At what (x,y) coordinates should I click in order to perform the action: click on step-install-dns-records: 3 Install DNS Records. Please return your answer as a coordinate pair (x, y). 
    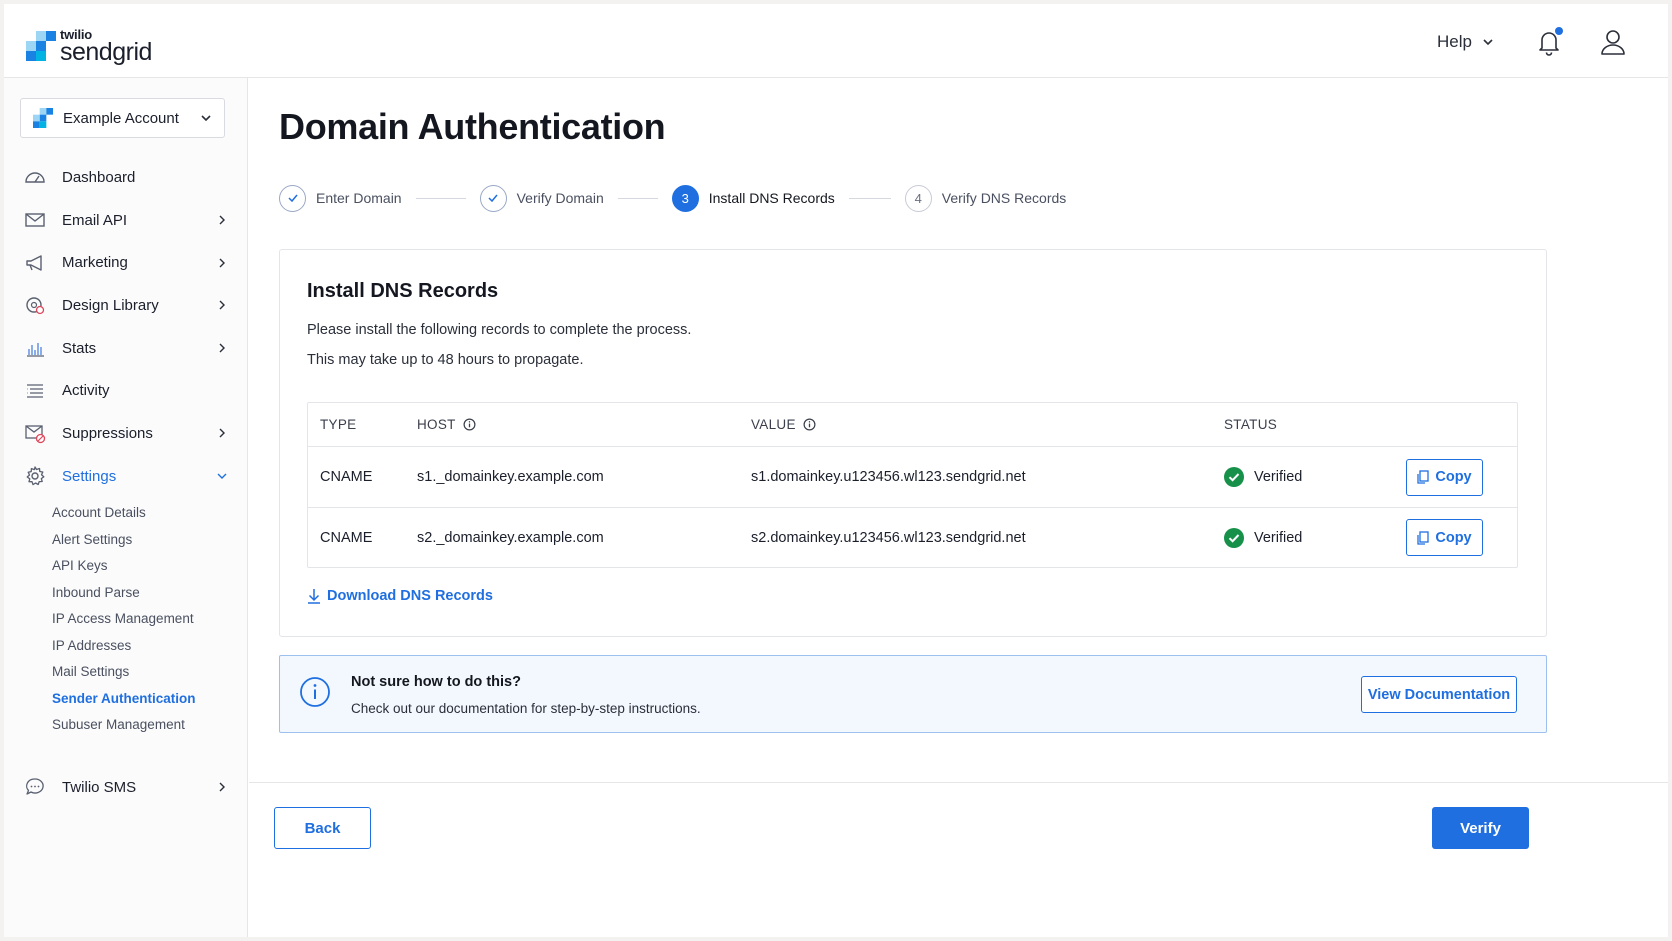
    Looking at the image, I should click on (753, 198).